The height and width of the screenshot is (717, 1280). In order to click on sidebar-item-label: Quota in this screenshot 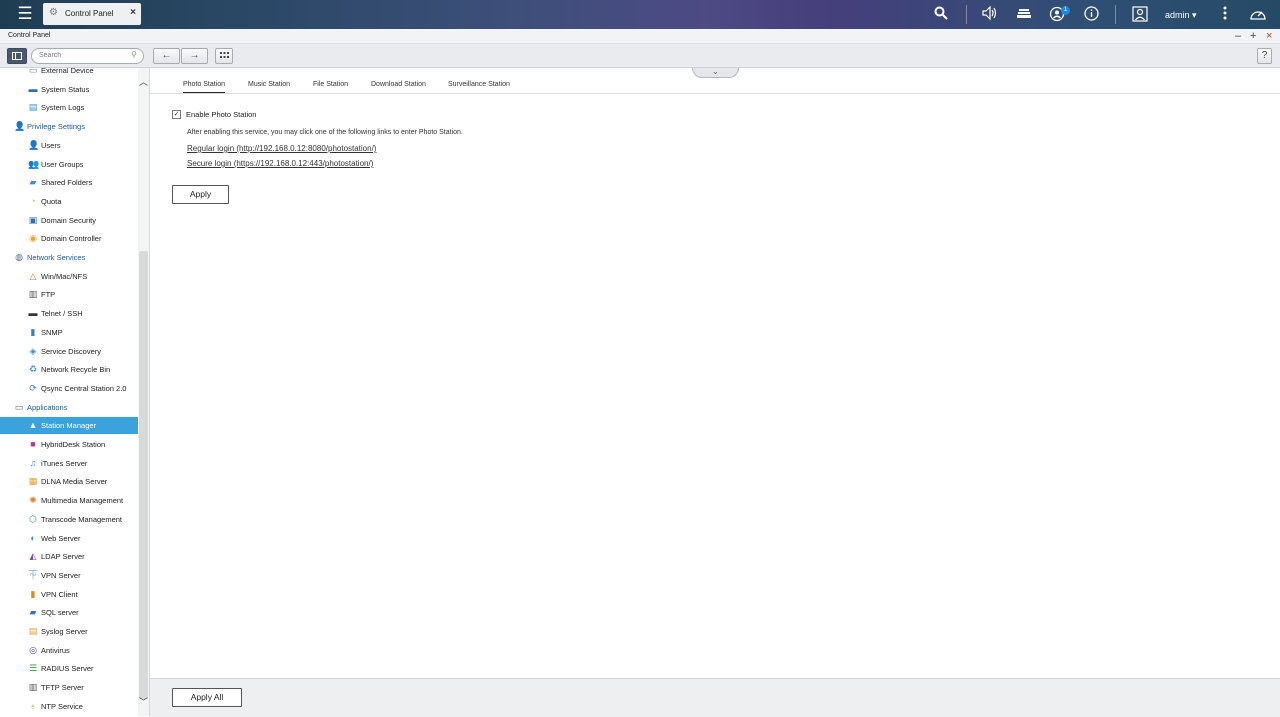, I will do `click(51, 201)`.